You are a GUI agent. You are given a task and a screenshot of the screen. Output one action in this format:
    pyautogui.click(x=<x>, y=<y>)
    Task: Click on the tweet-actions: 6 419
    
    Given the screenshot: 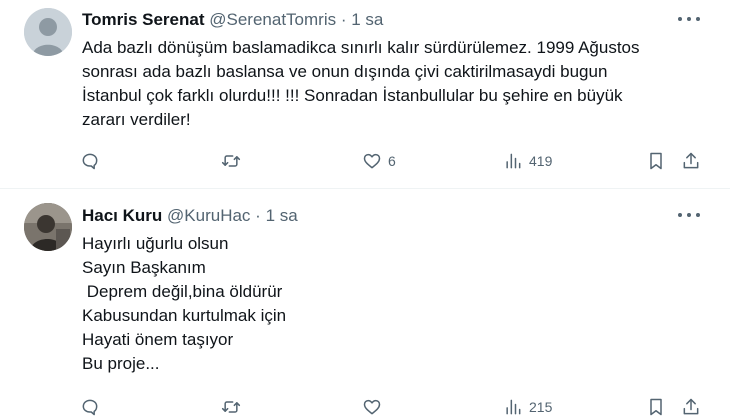 What is the action you would take?
    pyautogui.click(x=365, y=161)
    